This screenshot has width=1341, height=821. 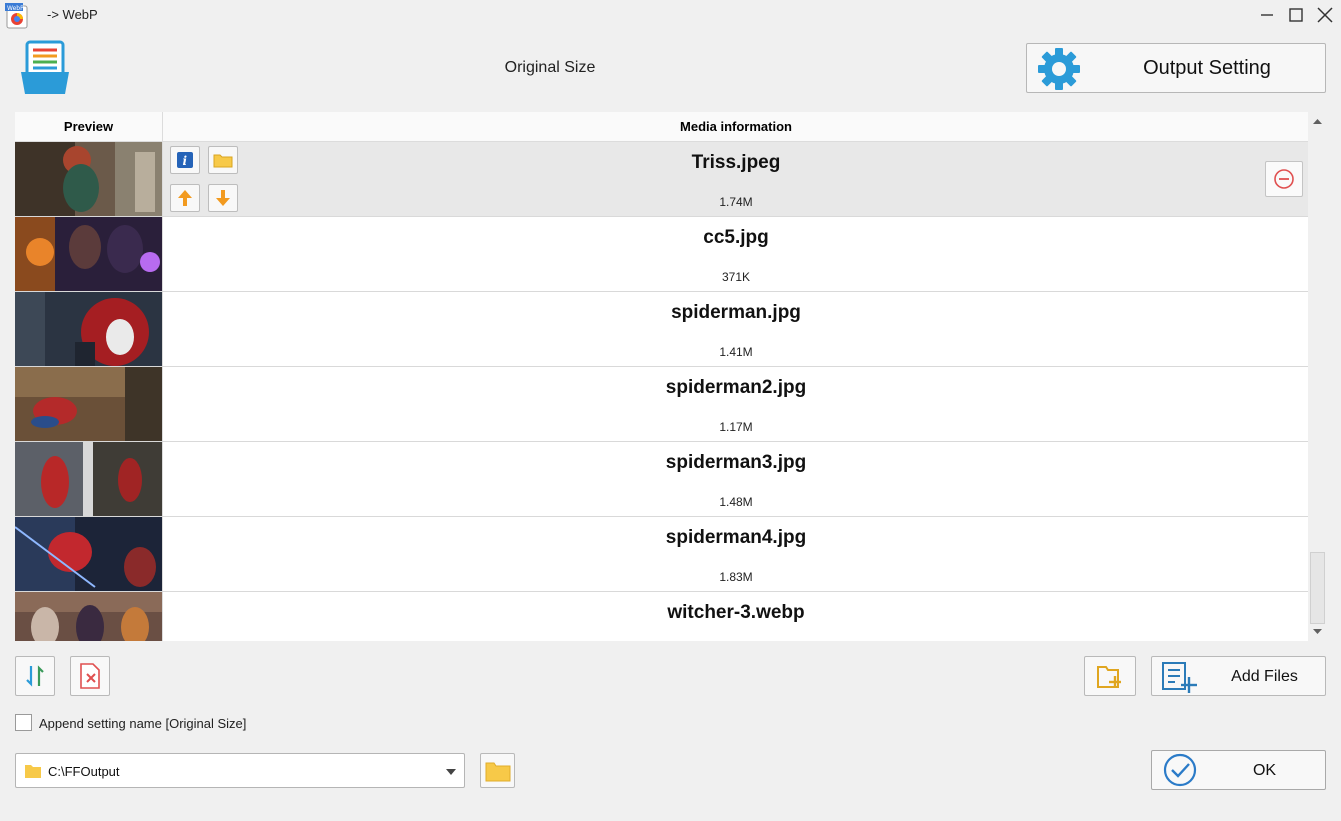 What do you see at coordinates (736, 277) in the screenshot?
I see `file-size: 371K` at bounding box center [736, 277].